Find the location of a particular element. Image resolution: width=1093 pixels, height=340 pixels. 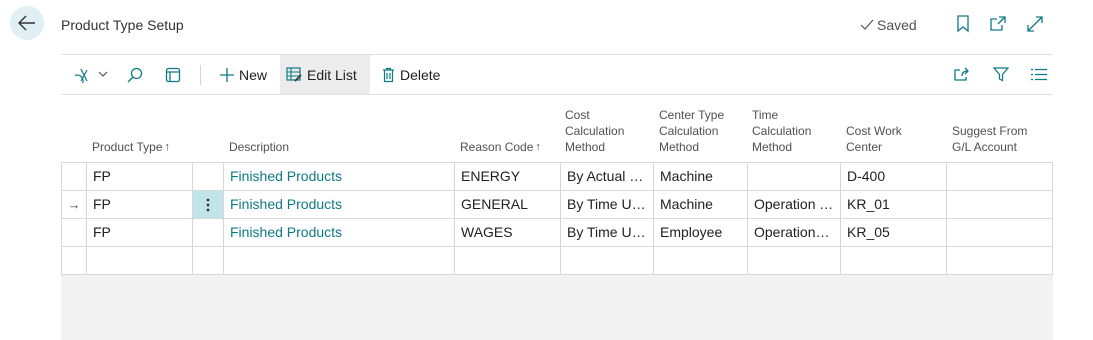

expand-button is located at coordinates (1035, 24).